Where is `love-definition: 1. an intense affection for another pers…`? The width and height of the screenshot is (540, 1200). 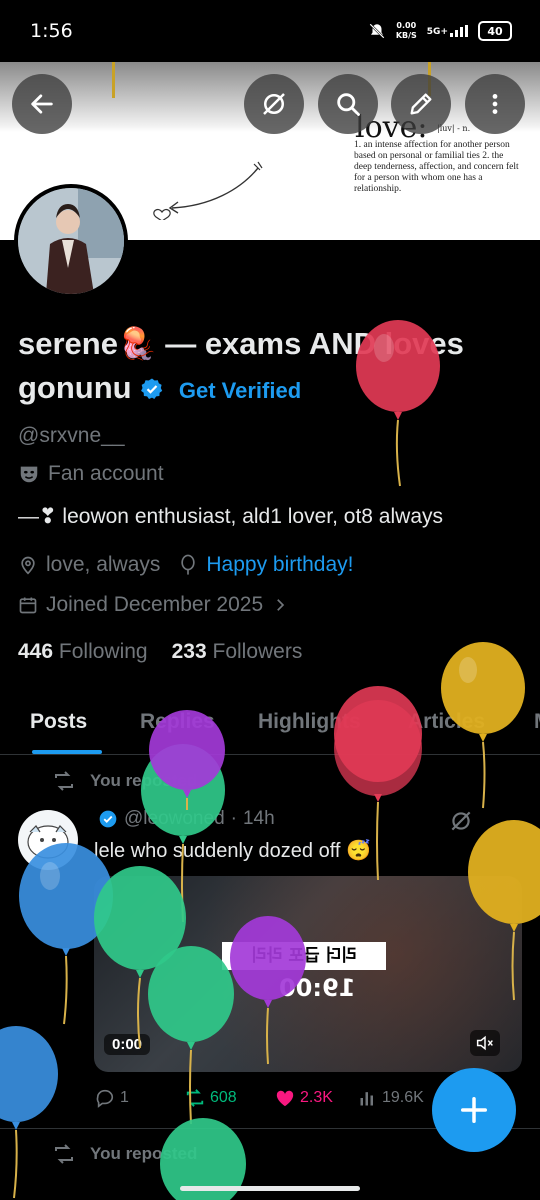 love-definition: 1. an intense affection for another pers… is located at coordinates (436, 167).